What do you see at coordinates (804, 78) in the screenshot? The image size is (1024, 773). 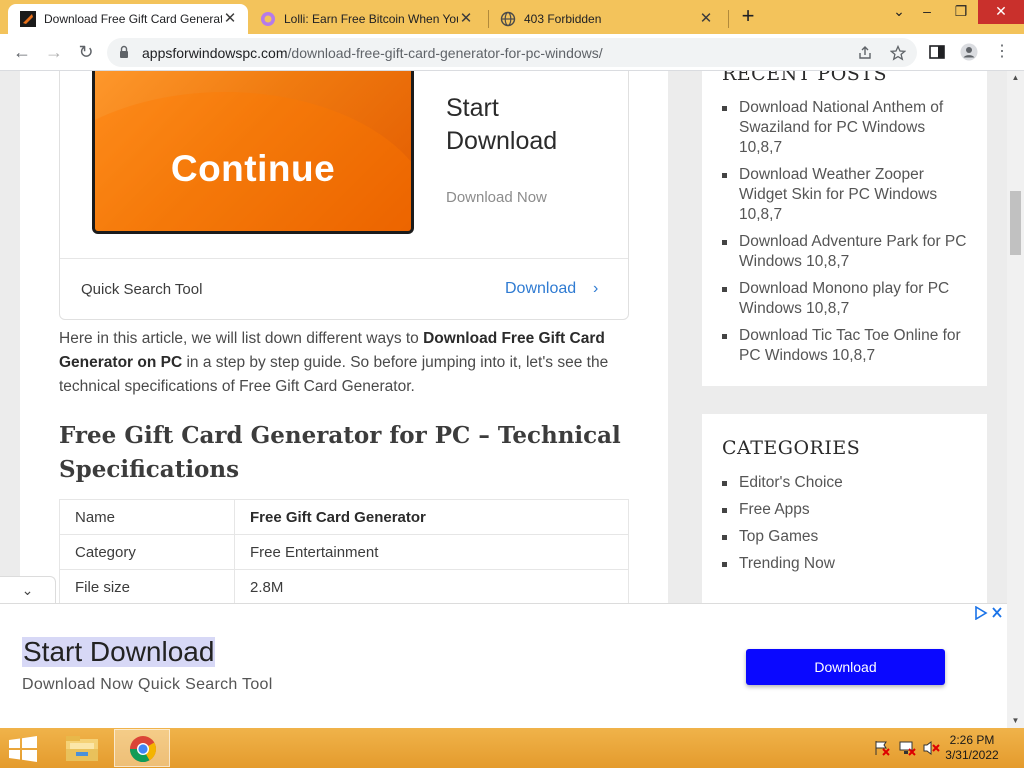 I see `recent-posts-title: RECENT POSTS` at bounding box center [804, 78].